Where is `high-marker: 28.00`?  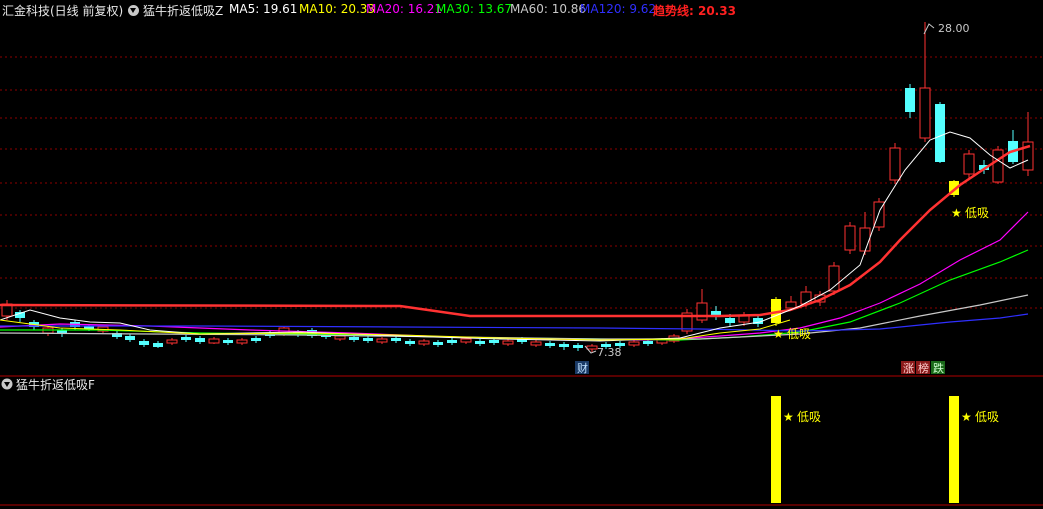
high-marker: 28.00 is located at coordinates (946, 28).